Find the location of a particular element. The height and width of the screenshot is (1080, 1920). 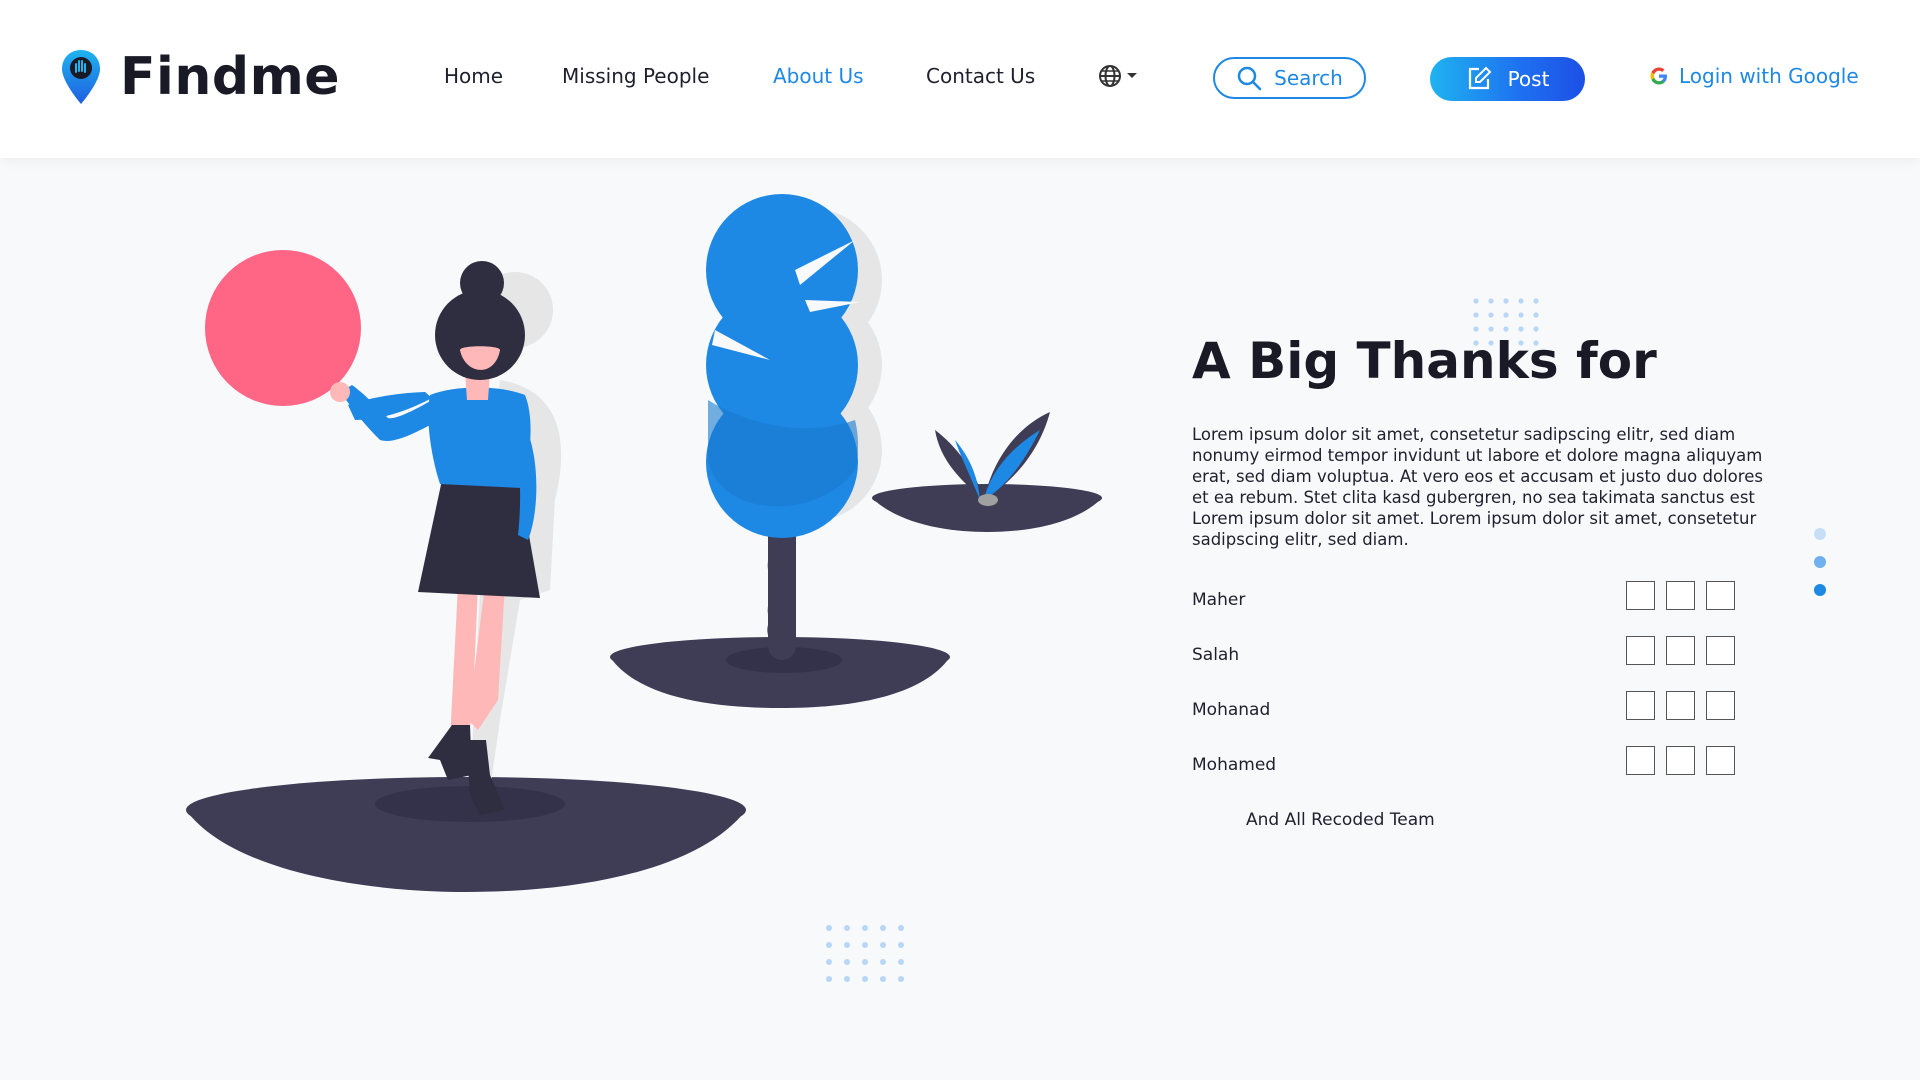

tree is located at coordinates (783, 427).